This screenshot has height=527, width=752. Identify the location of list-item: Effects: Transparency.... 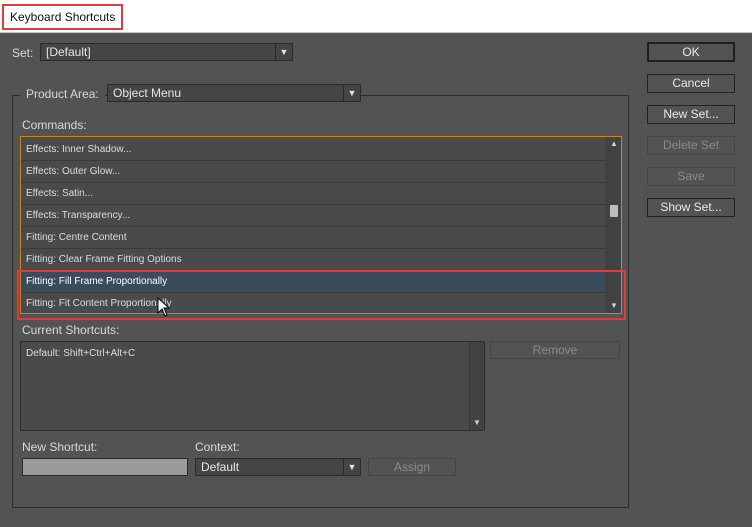
(314, 216).